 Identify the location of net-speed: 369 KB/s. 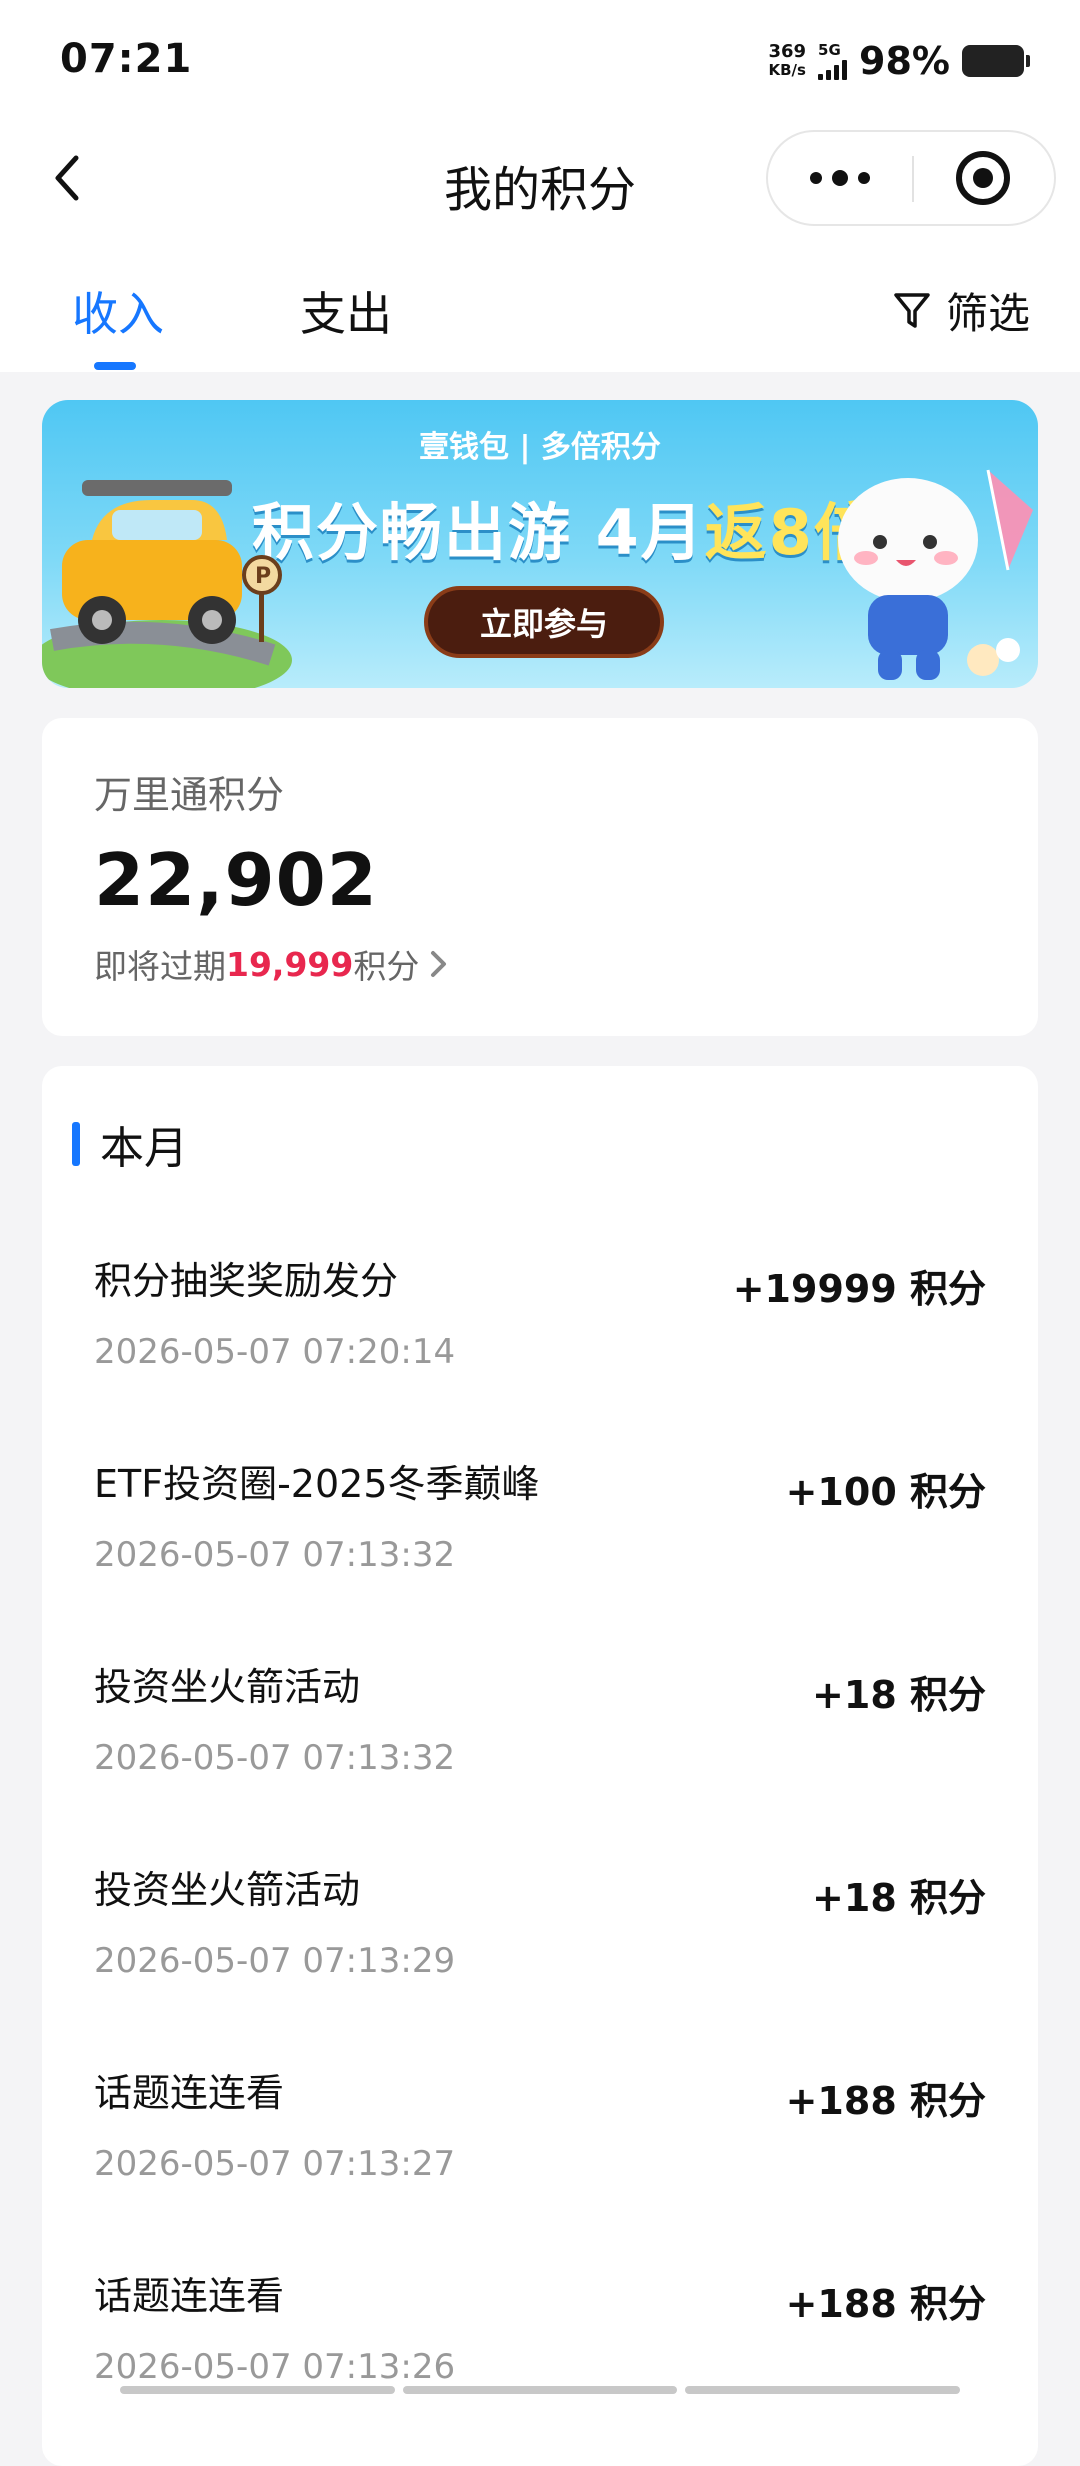
(787, 60).